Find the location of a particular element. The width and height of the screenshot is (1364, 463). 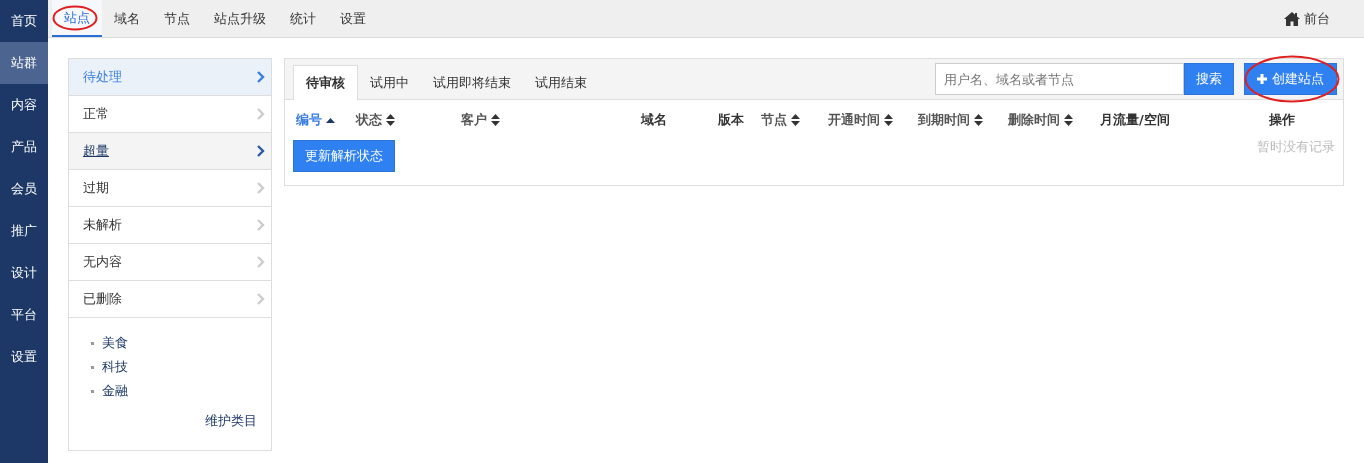

column-header: 开通时间 is located at coordinates (854, 120).